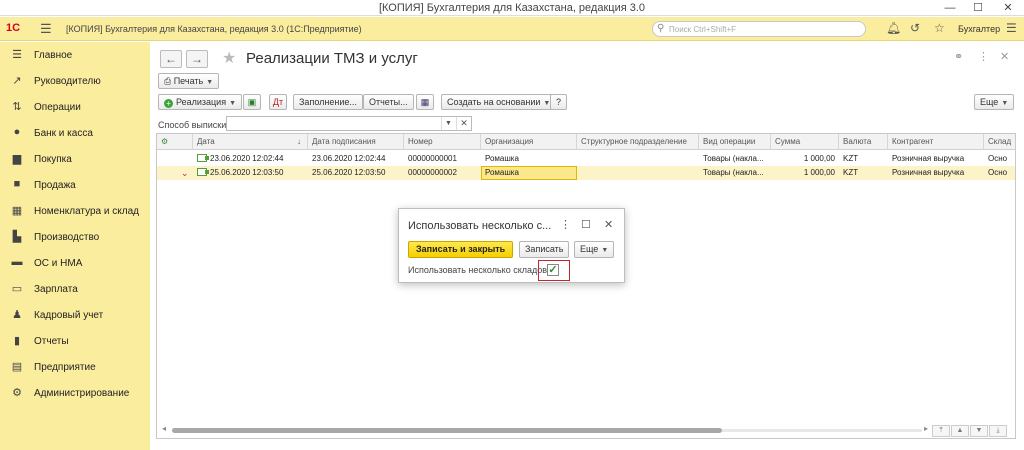 This screenshot has width=1024, height=450. Describe the element at coordinates (735, 142) in the screenshot. I see `column-header: Вид операции` at that location.